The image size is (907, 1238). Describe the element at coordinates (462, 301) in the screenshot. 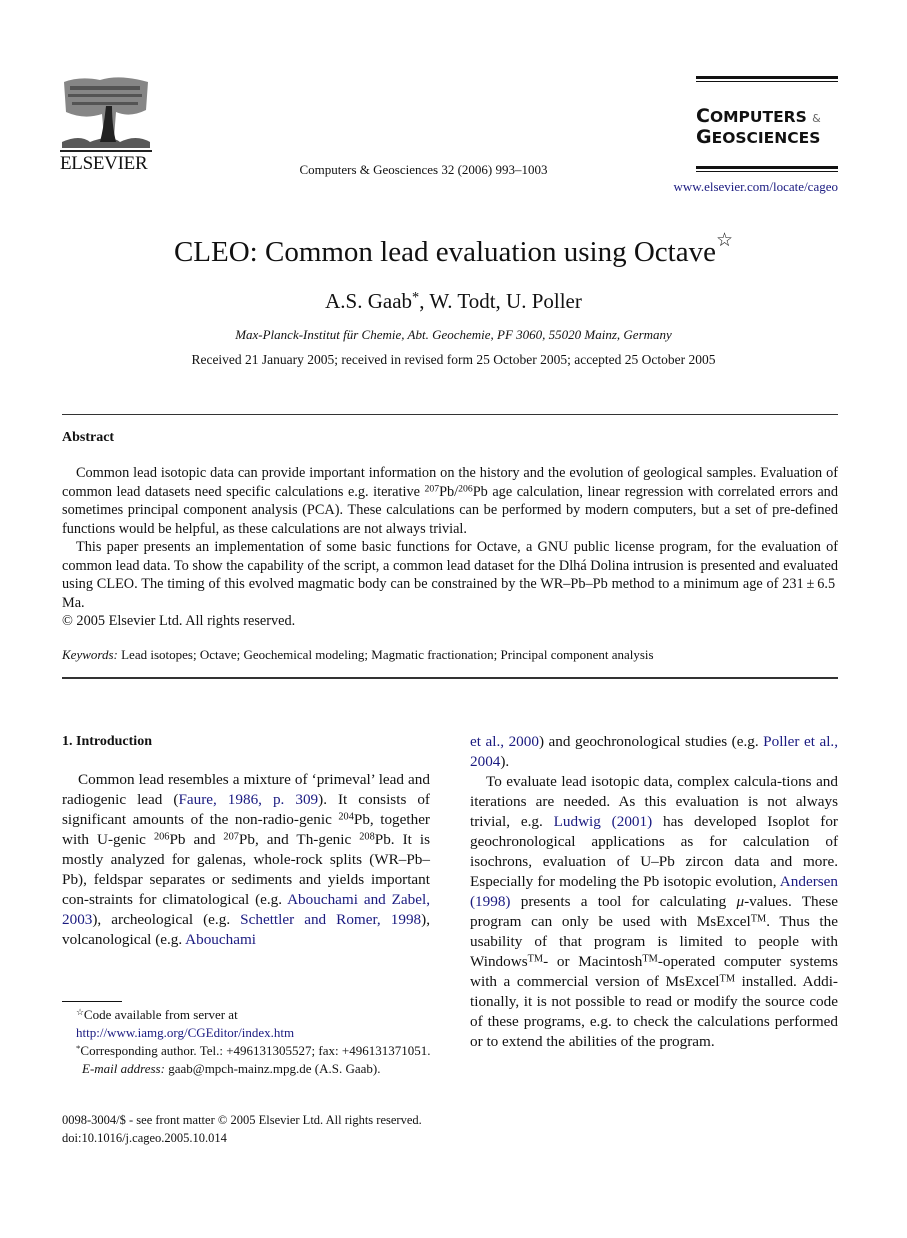

I see `author: W. Todt` at that location.